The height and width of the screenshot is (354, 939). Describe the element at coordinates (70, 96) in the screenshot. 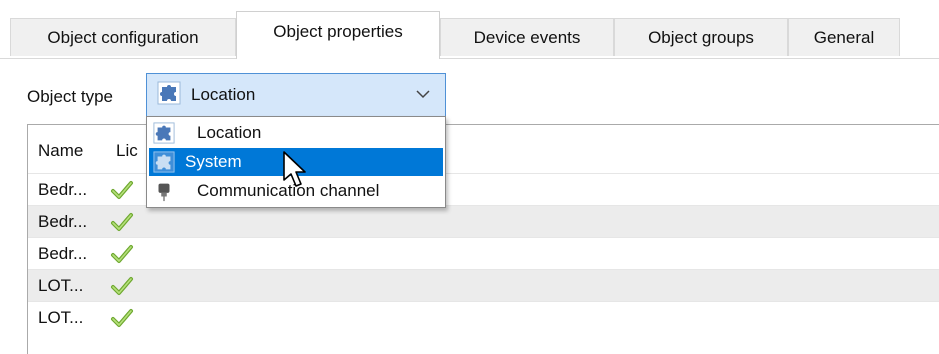

I see `object-type-label: Object type` at that location.